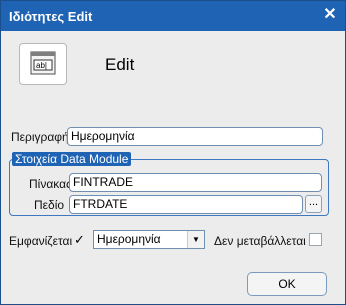 The height and width of the screenshot is (305, 346). What do you see at coordinates (41, 241) in the screenshot?
I see `visible-label: Εμφανίζεται` at bounding box center [41, 241].